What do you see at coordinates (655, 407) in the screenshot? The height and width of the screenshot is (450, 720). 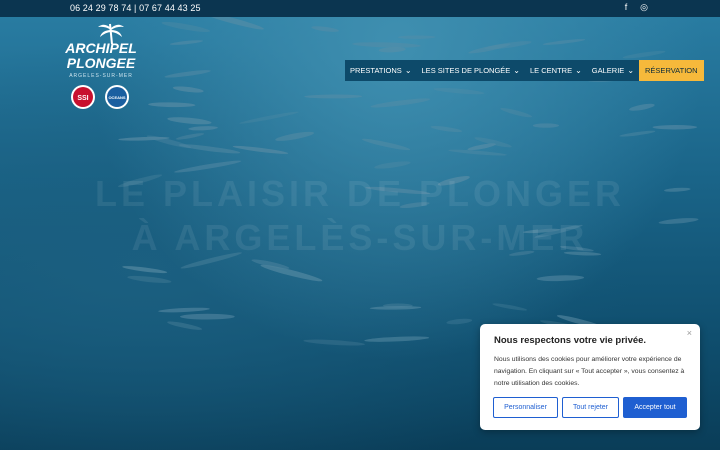 I see `accept-all-button: Accepter tout` at bounding box center [655, 407].